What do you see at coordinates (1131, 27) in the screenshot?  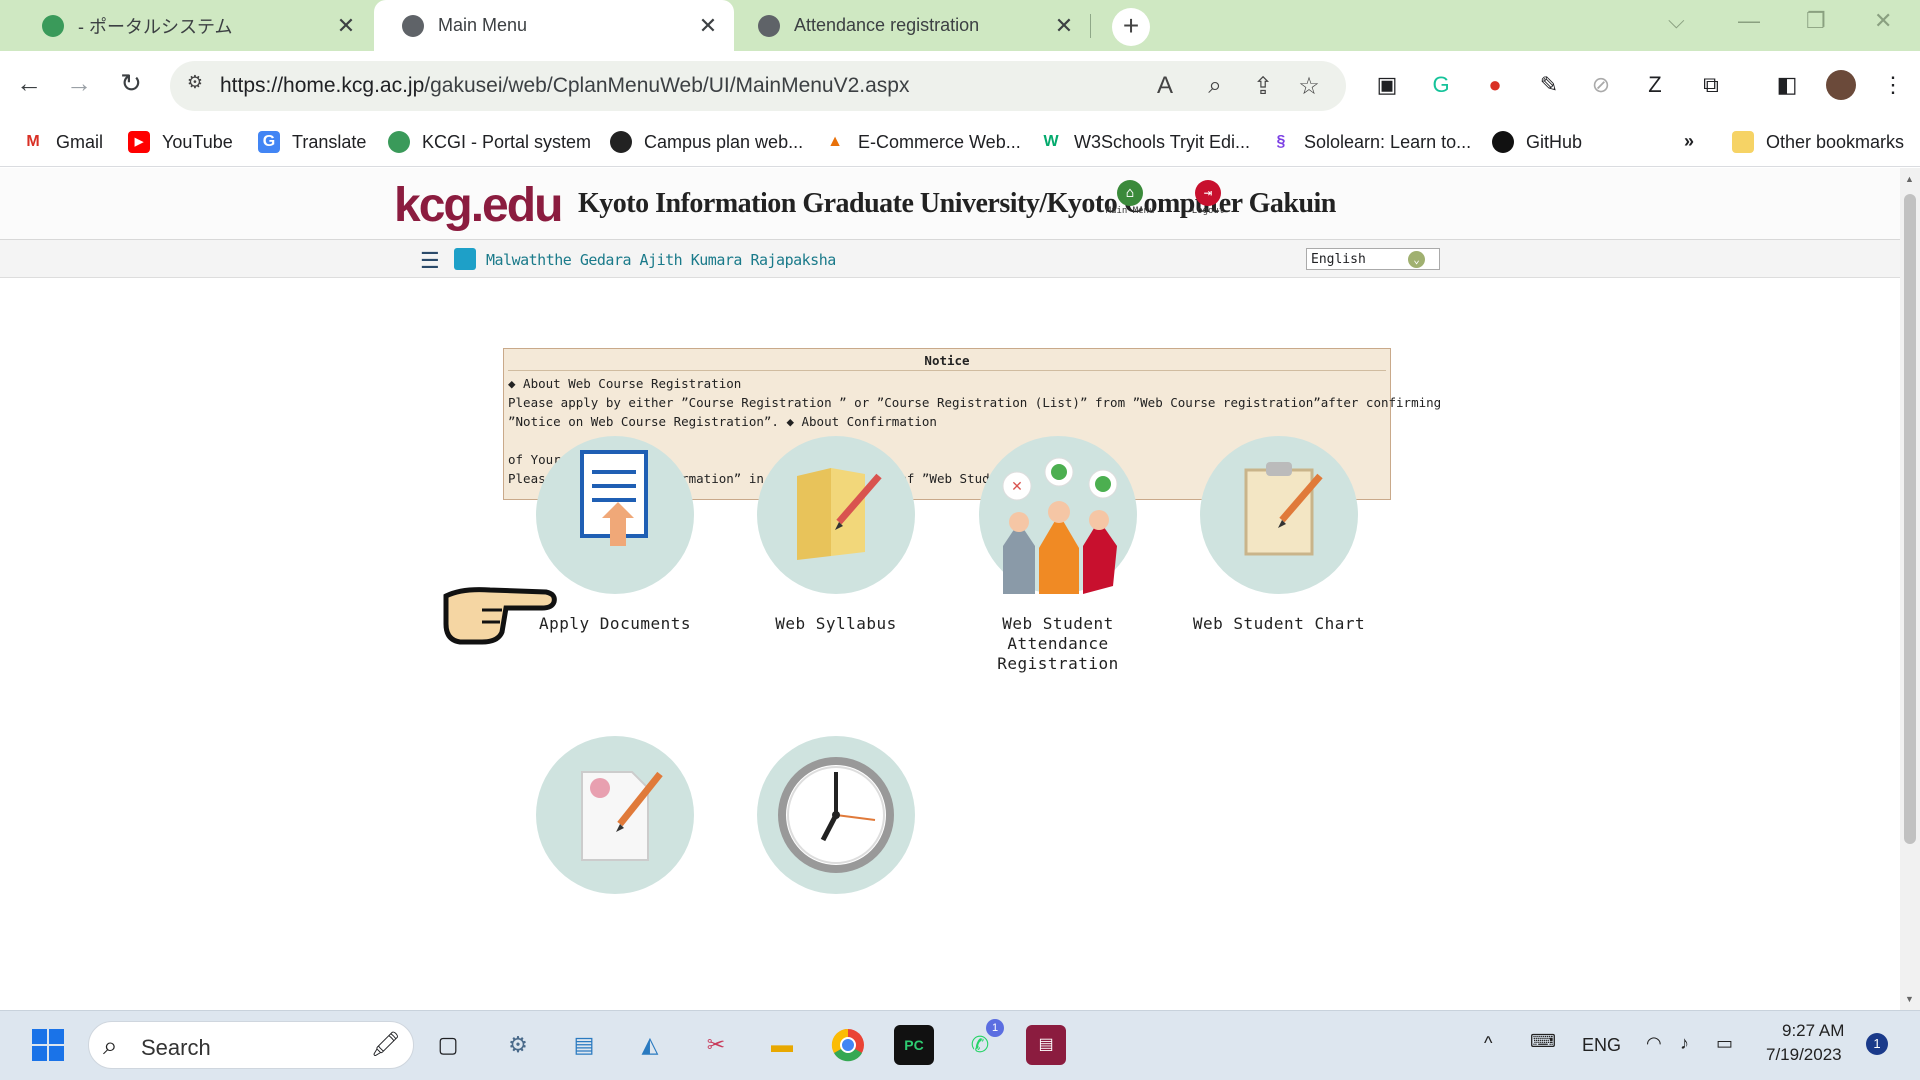 I see `new-tab-button: +` at bounding box center [1131, 27].